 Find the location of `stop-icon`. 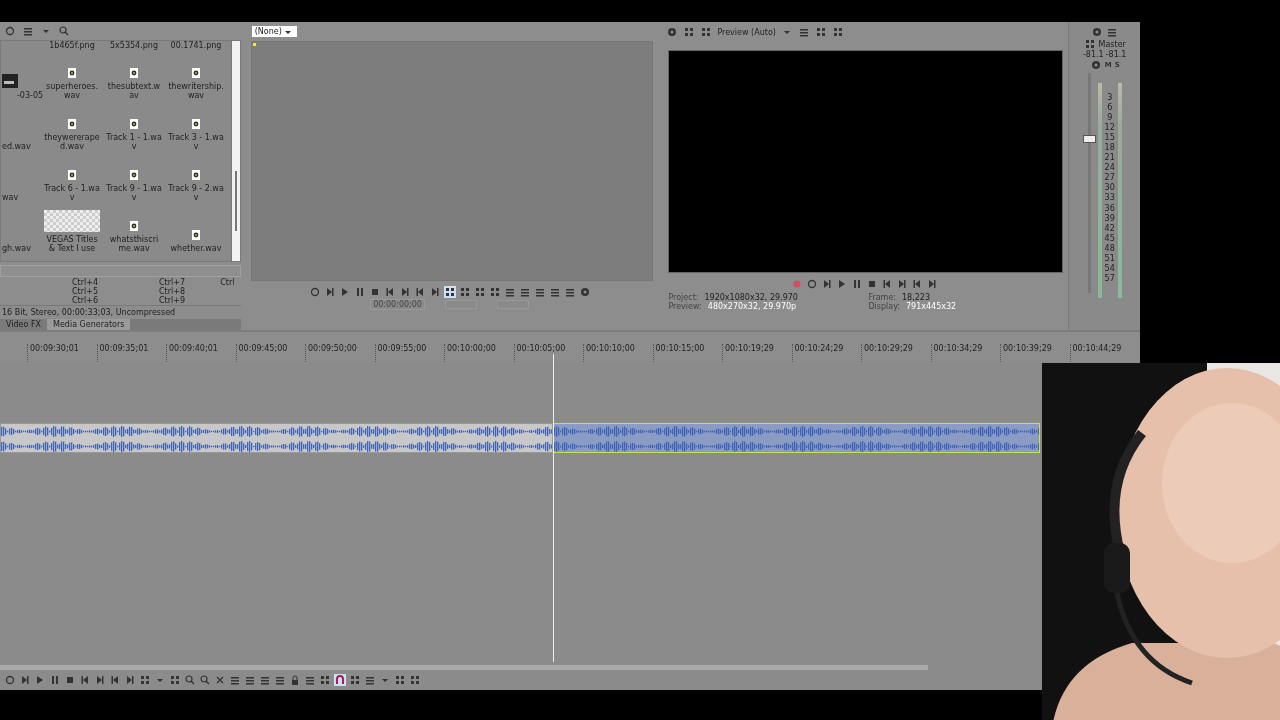

stop-icon is located at coordinates (70, 680).